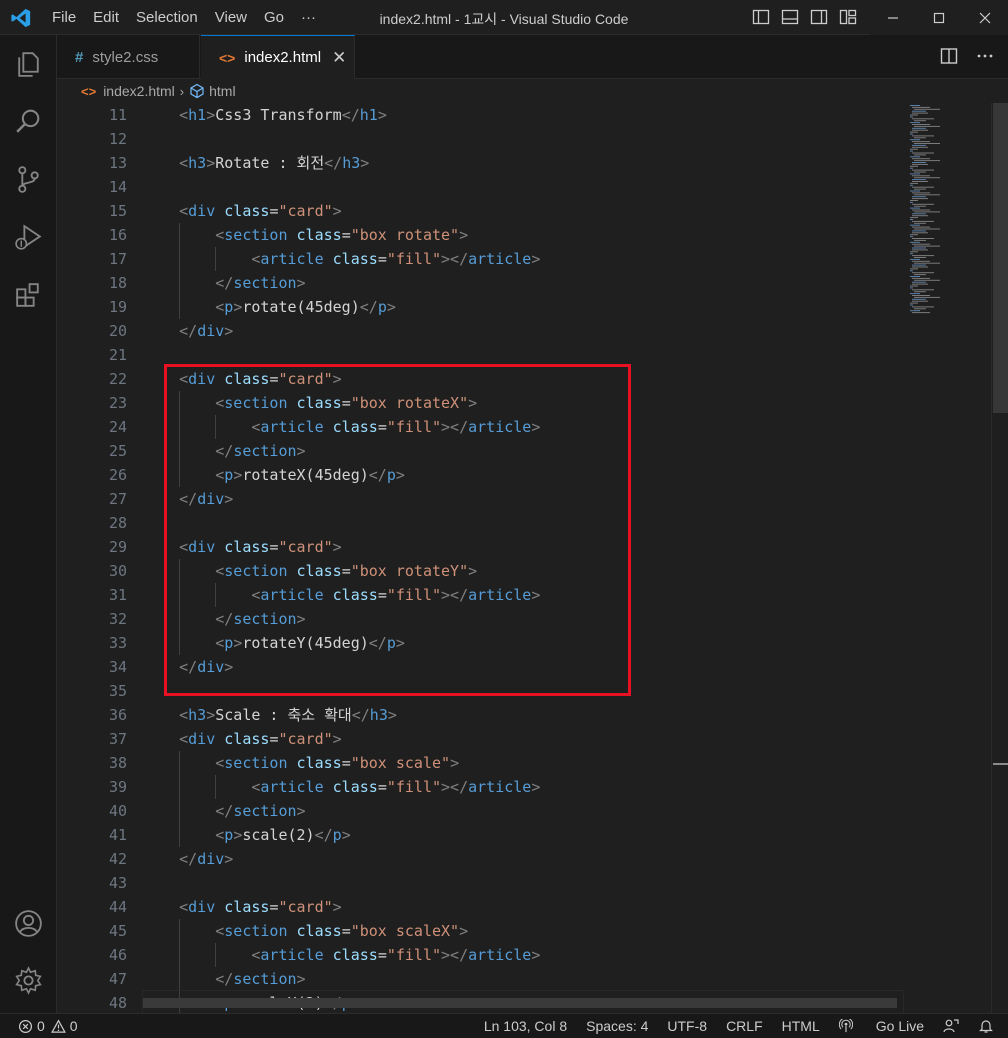 Image resolution: width=1008 pixels, height=1038 pixels. I want to click on go-live-button: Go Live, so click(881, 1026).